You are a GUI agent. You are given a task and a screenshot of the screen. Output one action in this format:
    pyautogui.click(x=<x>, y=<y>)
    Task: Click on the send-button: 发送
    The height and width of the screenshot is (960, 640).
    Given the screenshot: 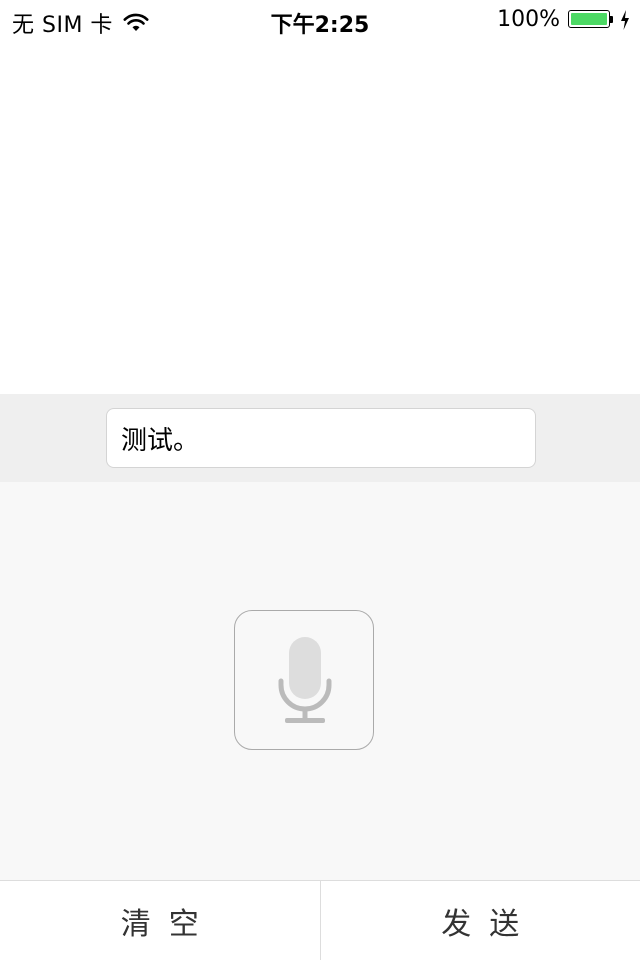 What is the action you would take?
    pyautogui.click(x=480, y=920)
    